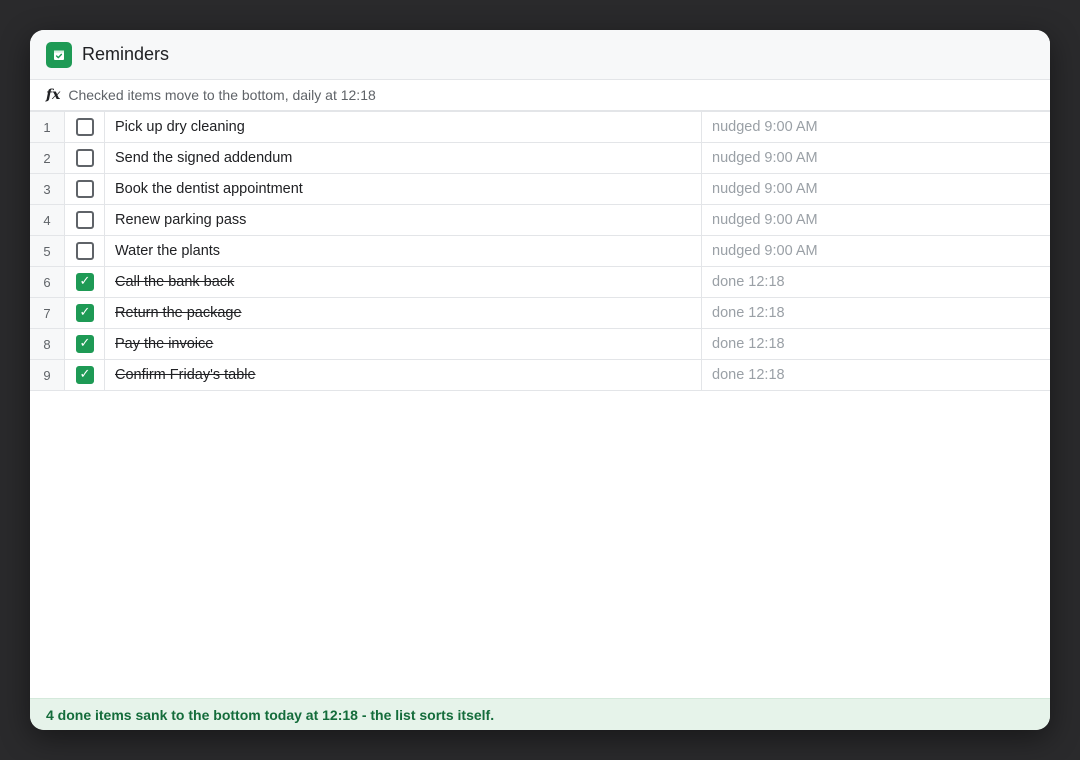  What do you see at coordinates (47, 158) in the screenshot?
I see `row-number: 2` at bounding box center [47, 158].